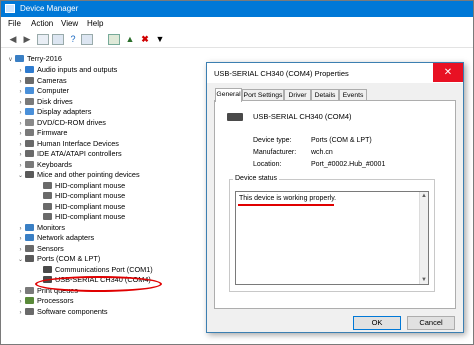  I want to click on update-driver-icon: ▲, so click(130, 39).